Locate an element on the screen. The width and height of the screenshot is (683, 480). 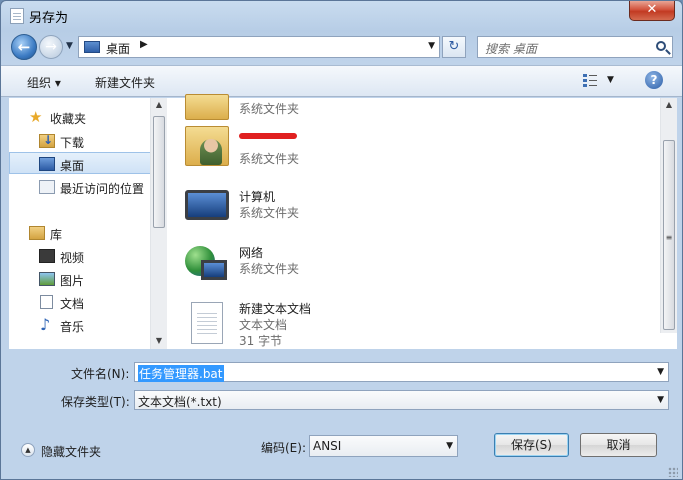
sidebar-item-favorites: ★ 收藏夹 is located at coordinates (80, 117).